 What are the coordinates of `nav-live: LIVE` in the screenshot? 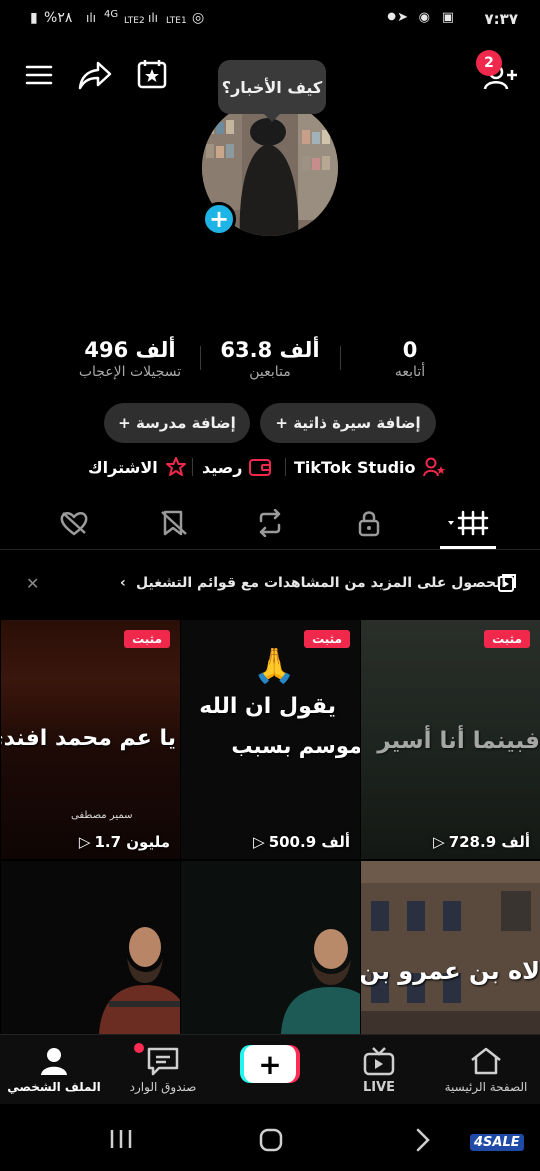 It's located at (379, 1070).